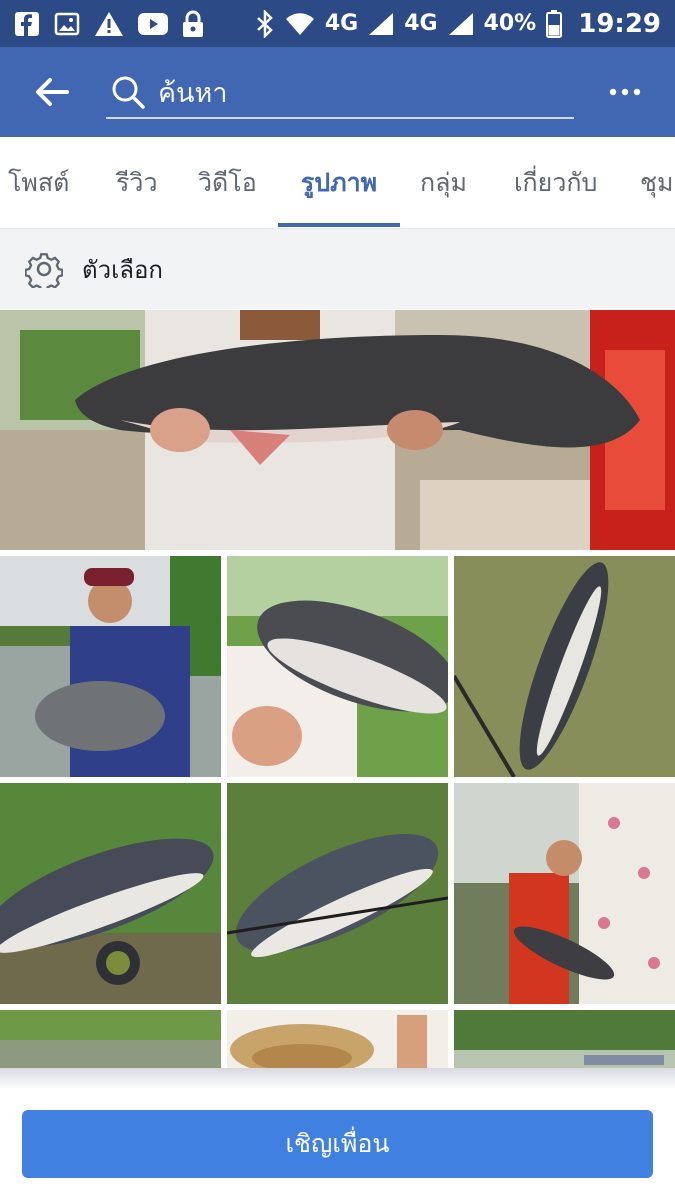 Image resolution: width=675 pixels, height=1200 pixels. Describe the element at coordinates (137, 182) in the screenshot. I see `tab-reviews: รีวิว` at that location.